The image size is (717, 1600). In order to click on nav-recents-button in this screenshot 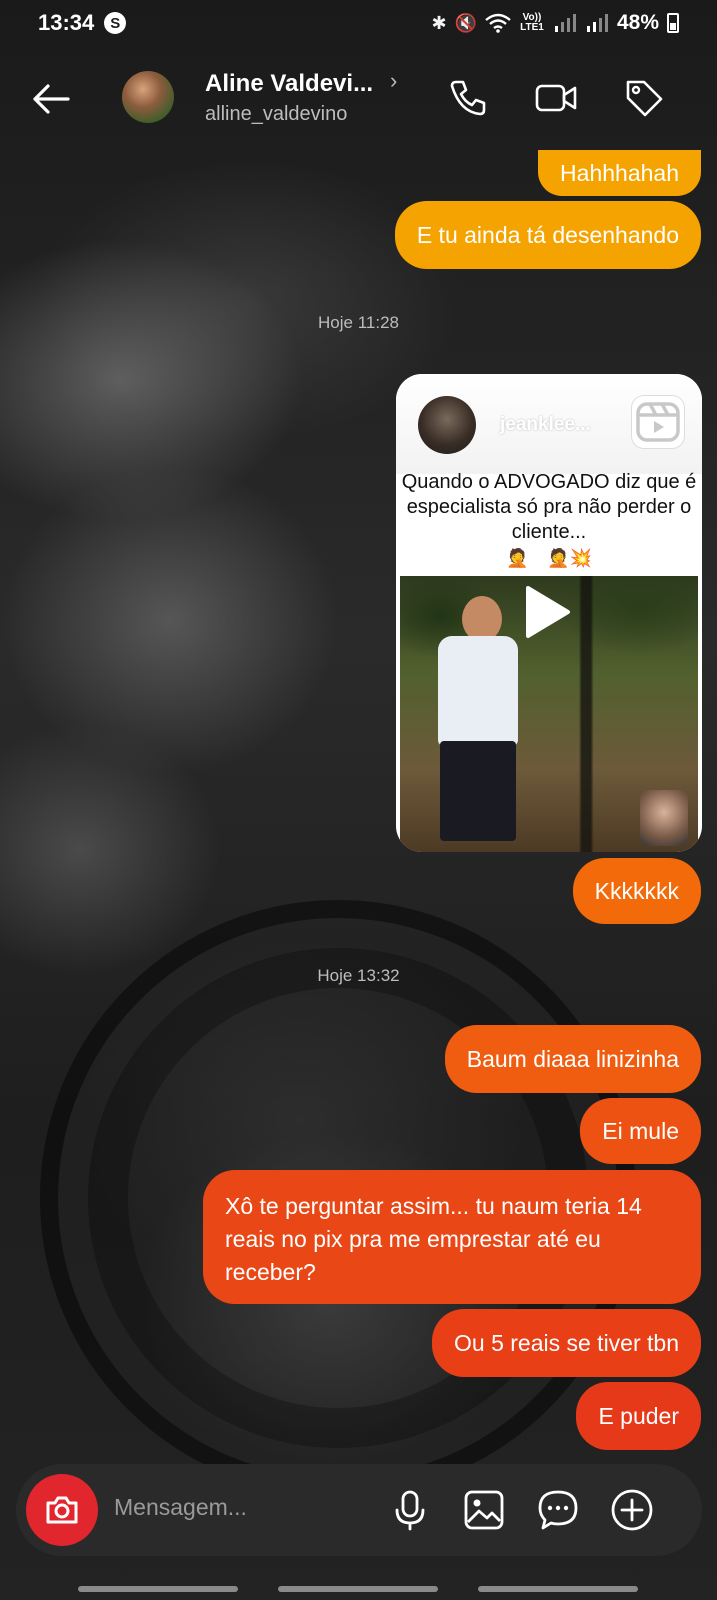, I will do `click(158, 1589)`.